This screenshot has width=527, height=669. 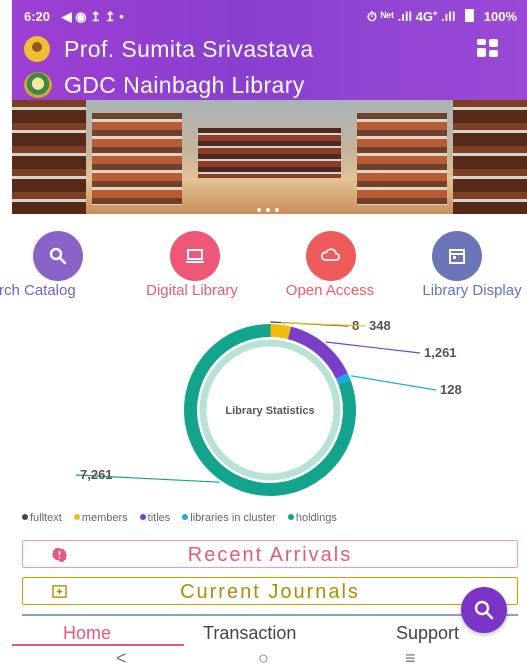 I want to click on library-row: GDC Nainbagh Library, so click(x=263, y=85).